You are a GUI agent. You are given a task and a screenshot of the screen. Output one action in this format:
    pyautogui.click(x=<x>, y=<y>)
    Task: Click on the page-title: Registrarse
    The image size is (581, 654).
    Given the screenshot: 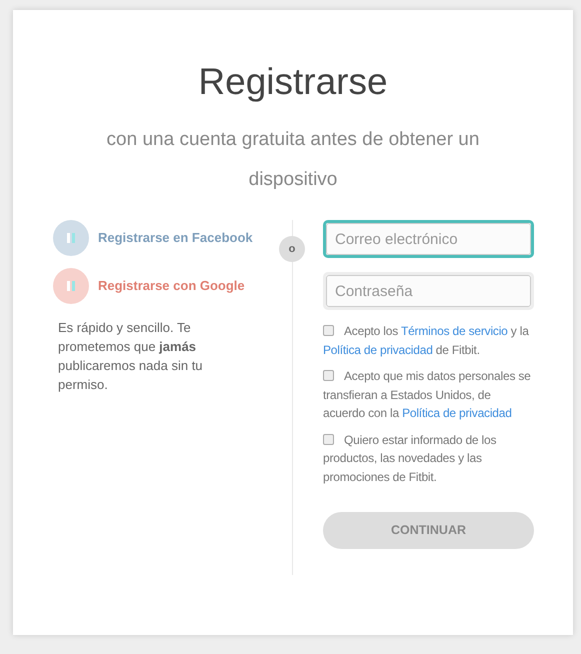 What is the action you would take?
    pyautogui.click(x=293, y=82)
    